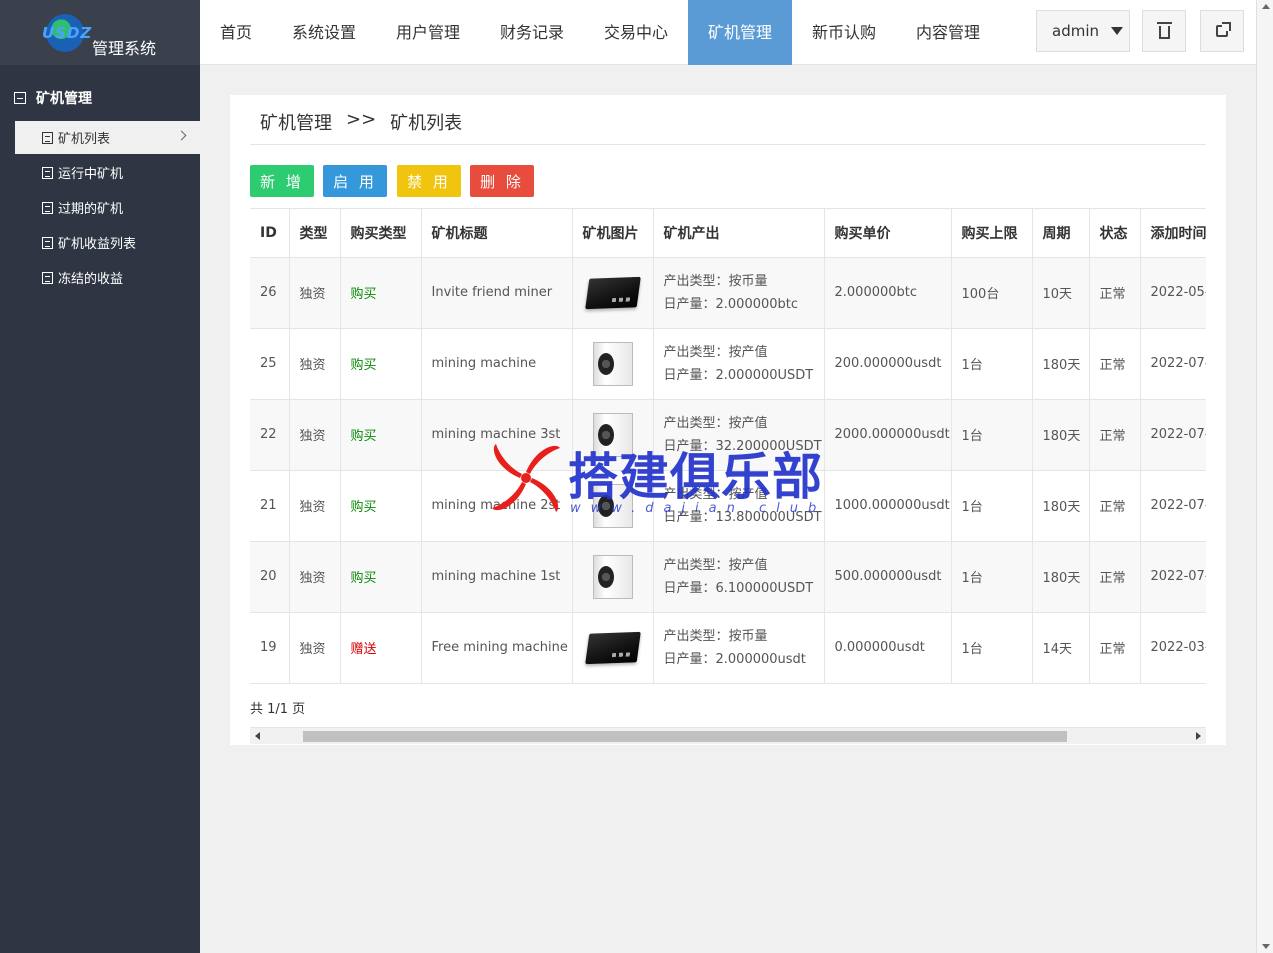 Image resolution: width=1273 pixels, height=953 pixels. Describe the element at coordinates (738, 506) in the screenshot. I see `cell-output: 产出类型：按产值日产量：13.800000USDT` at that location.